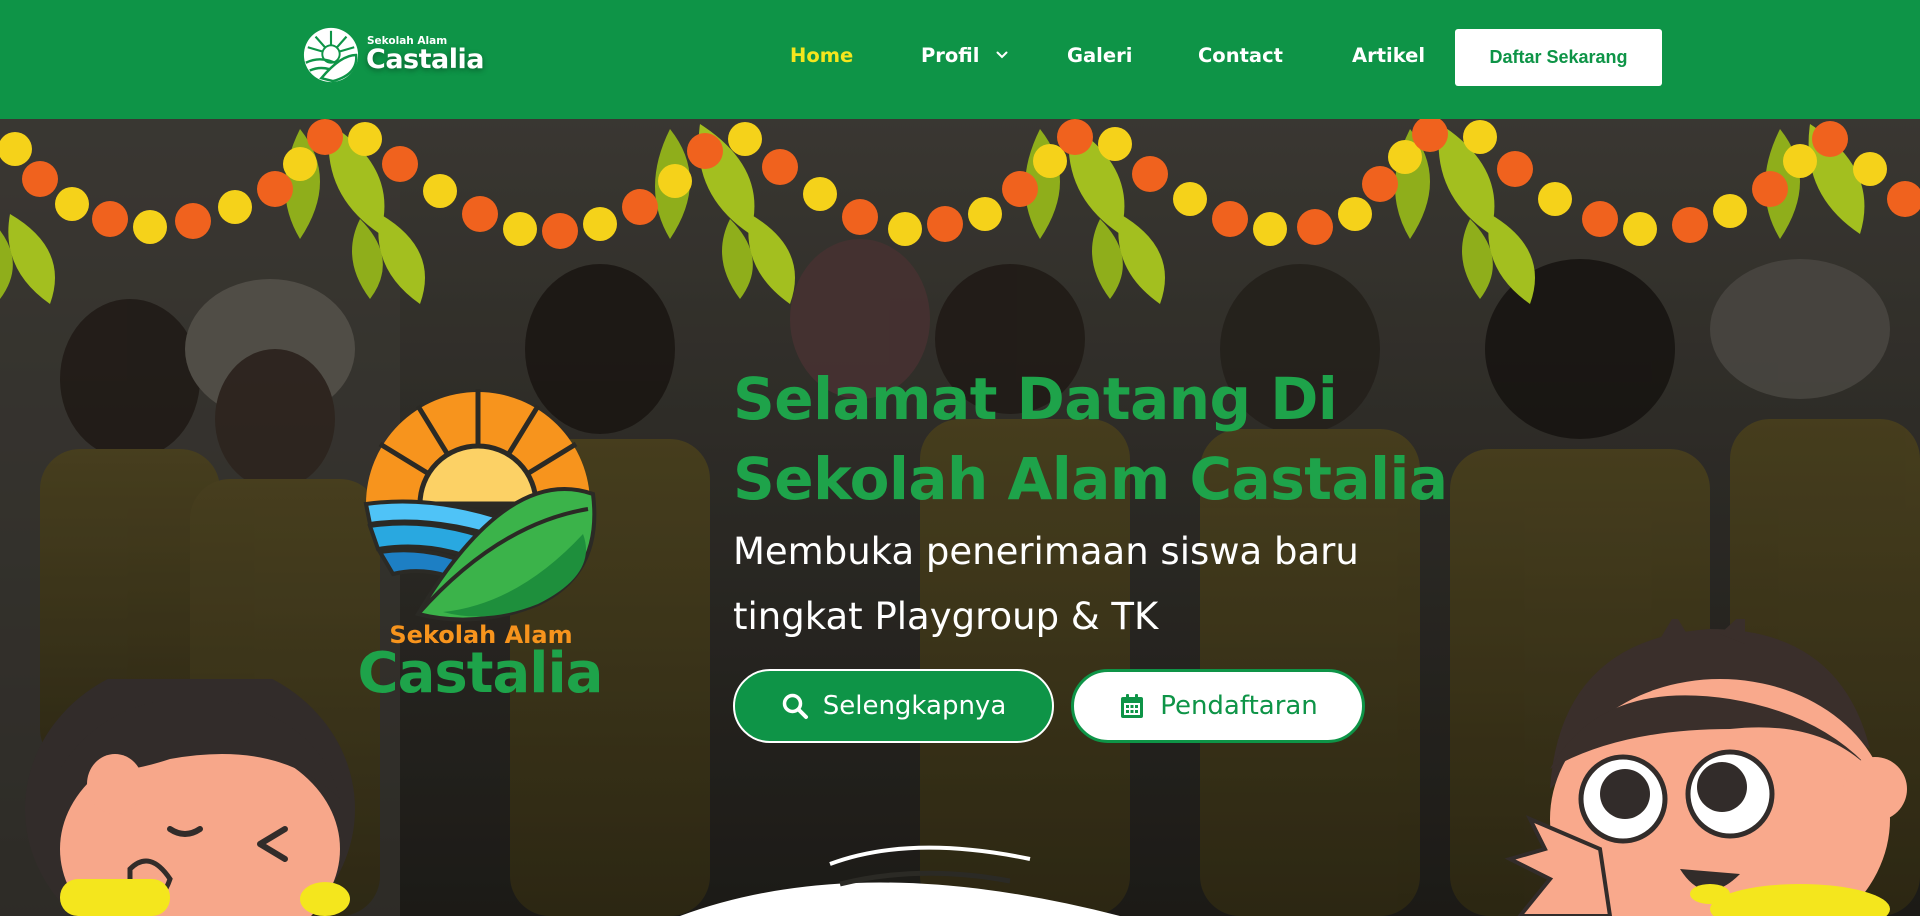 The height and width of the screenshot is (916, 1920). What do you see at coordinates (900, 880) in the screenshot?
I see `decorative-swoosh` at bounding box center [900, 880].